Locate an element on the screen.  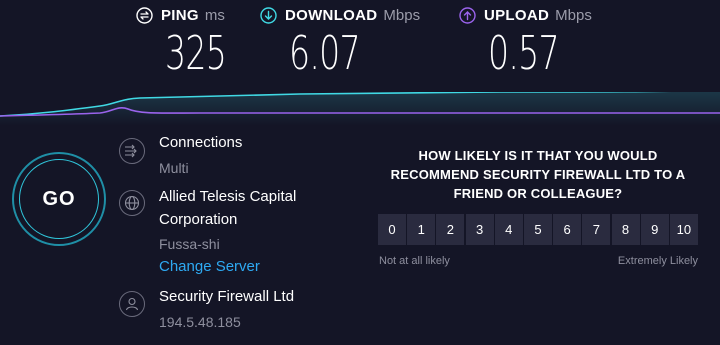
download-metric: DOWNLOAD Mbps 6.07 is located at coordinates (340, 40).